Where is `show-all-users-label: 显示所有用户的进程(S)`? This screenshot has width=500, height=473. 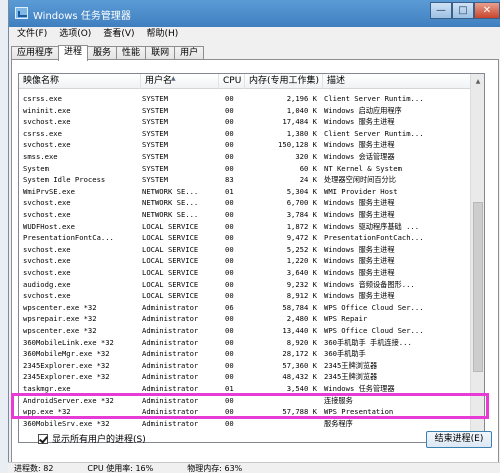
show-all-users-label: 显示所有用户的进程(S) is located at coordinates (99, 440).